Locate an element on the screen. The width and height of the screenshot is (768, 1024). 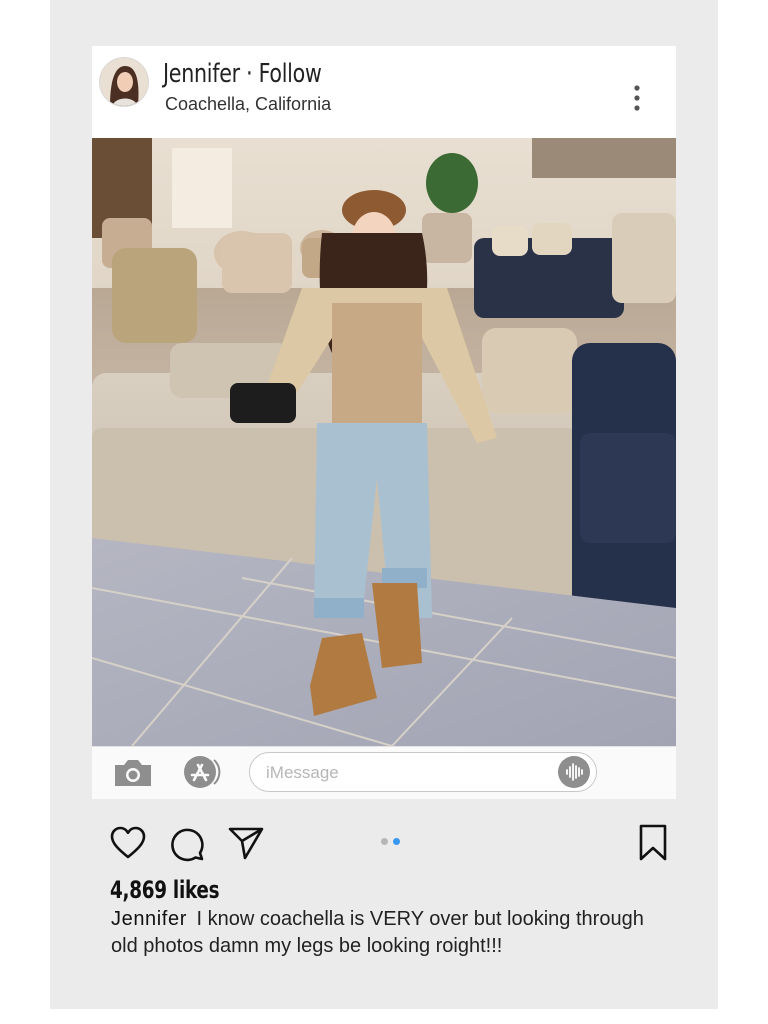
app-store-icon is located at coordinates (204, 772).